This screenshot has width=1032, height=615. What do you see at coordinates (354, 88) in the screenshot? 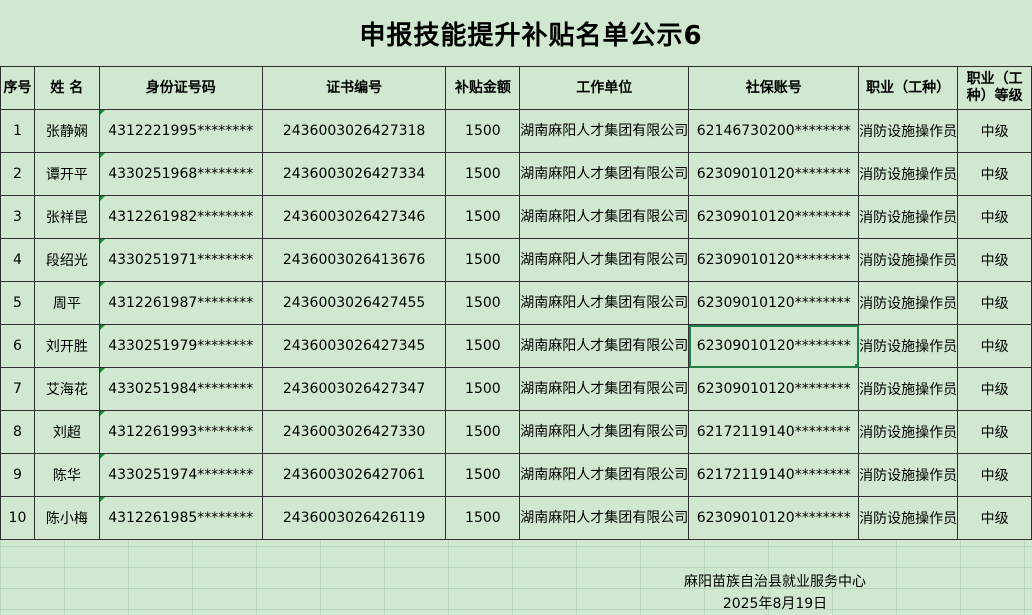
I see `header-certificate: 证书编号` at bounding box center [354, 88].